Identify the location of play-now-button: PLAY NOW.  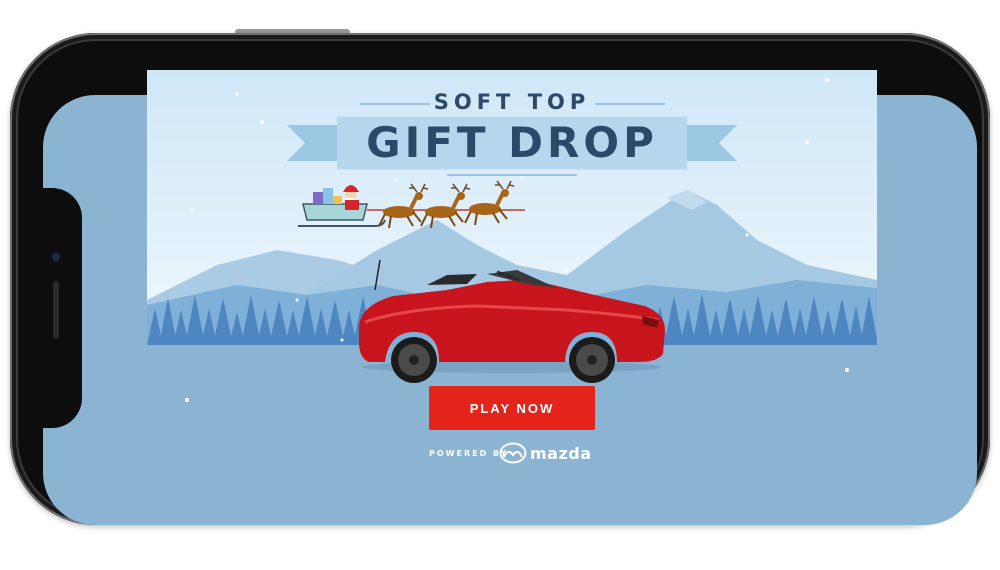
(512, 408).